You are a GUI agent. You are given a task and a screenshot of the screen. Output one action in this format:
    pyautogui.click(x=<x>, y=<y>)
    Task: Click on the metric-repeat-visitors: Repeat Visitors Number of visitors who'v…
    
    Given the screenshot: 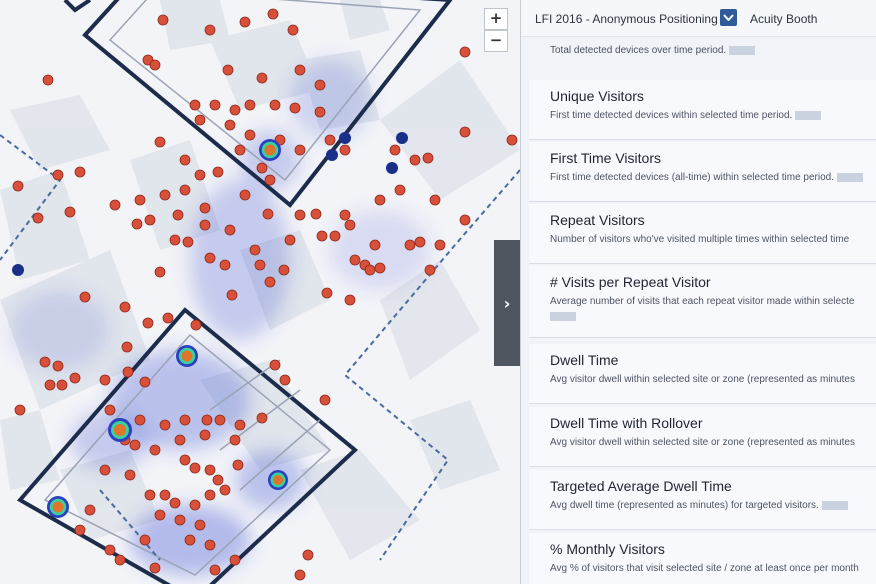 What is the action you would take?
    pyautogui.click(x=702, y=234)
    